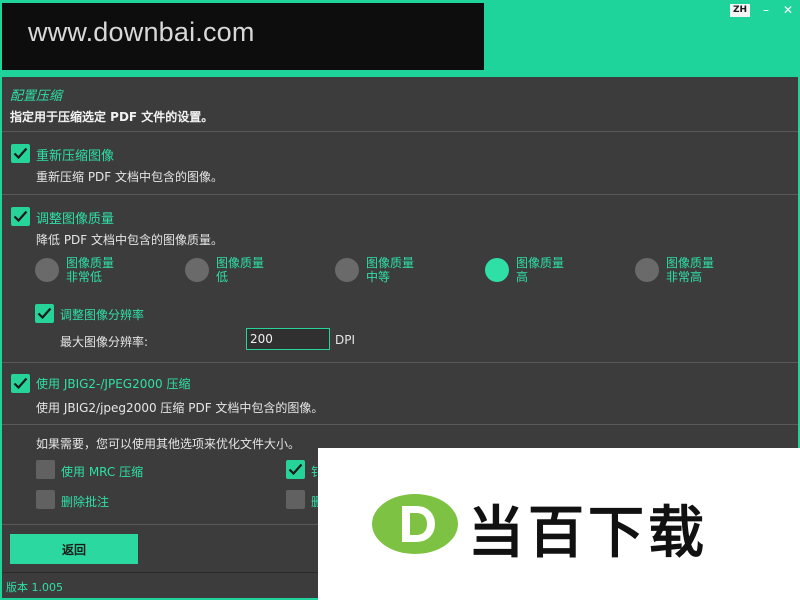 This screenshot has height=600, width=800. I want to click on banner-text: www.downbai.com, so click(141, 32).